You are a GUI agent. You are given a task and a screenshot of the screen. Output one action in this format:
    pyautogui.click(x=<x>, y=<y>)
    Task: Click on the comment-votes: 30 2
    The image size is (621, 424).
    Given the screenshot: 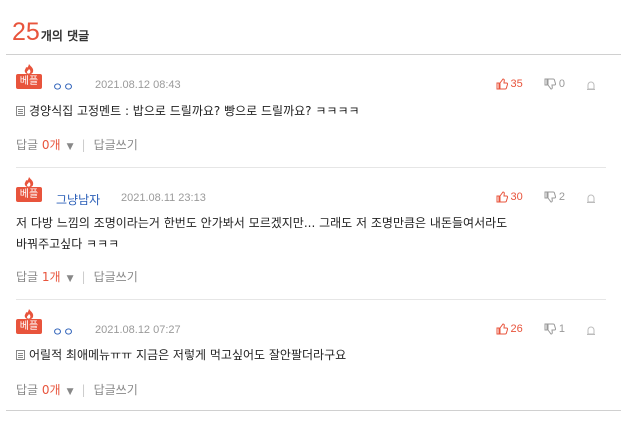 What is the action you would take?
    pyautogui.click(x=548, y=198)
    